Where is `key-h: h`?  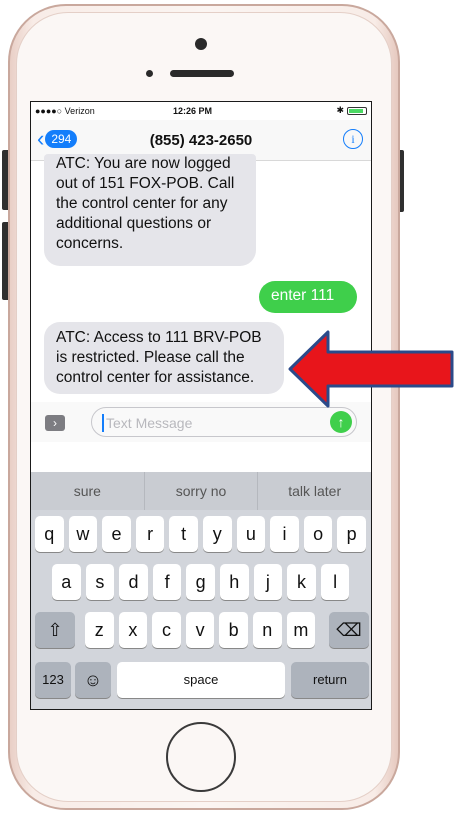
key-h: h is located at coordinates (234, 582).